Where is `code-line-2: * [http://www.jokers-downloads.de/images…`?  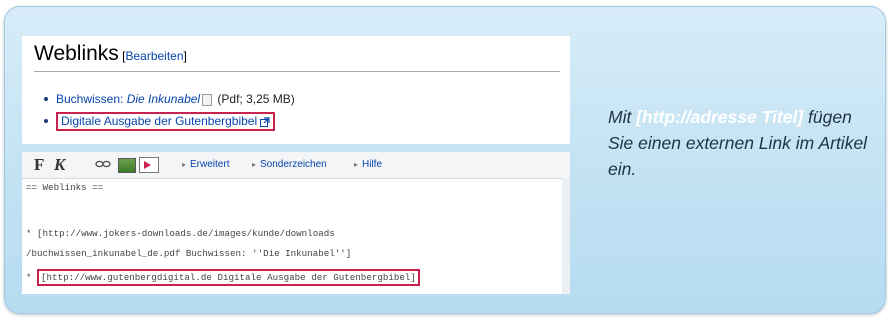 code-line-2: * [http://www.jokers-downloads.de/images… is located at coordinates (180, 233).